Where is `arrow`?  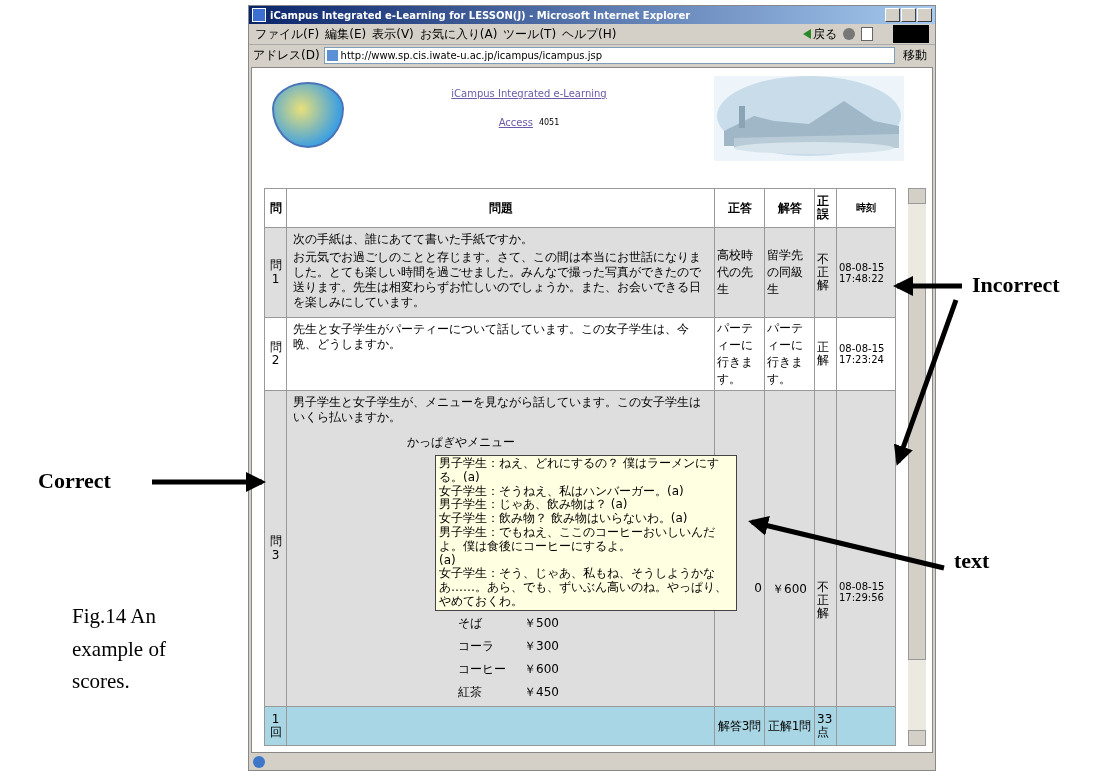
arrow is located at coordinates (927, 286).